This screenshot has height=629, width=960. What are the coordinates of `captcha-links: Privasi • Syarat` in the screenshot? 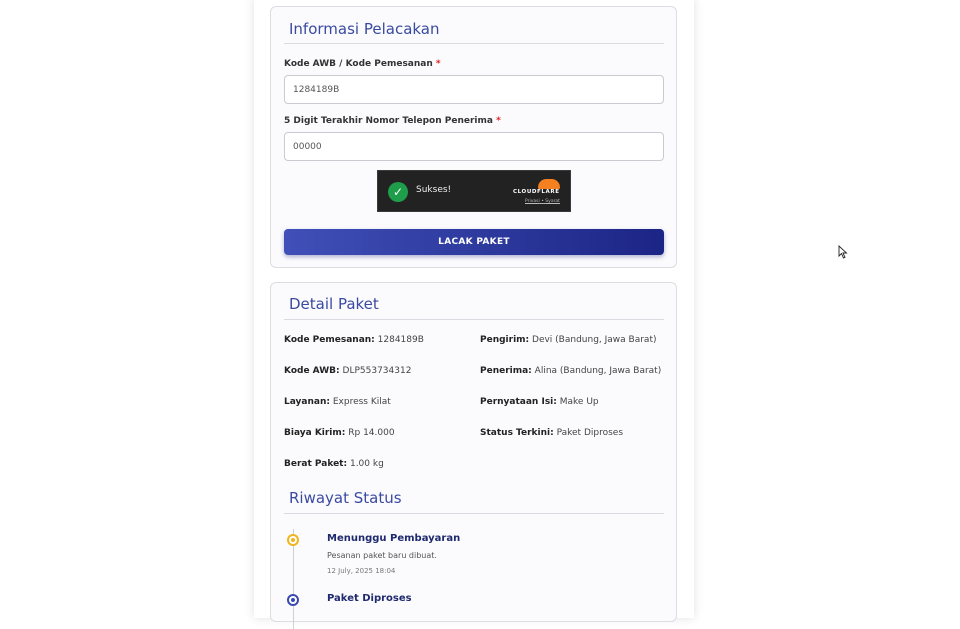 It's located at (542, 201).